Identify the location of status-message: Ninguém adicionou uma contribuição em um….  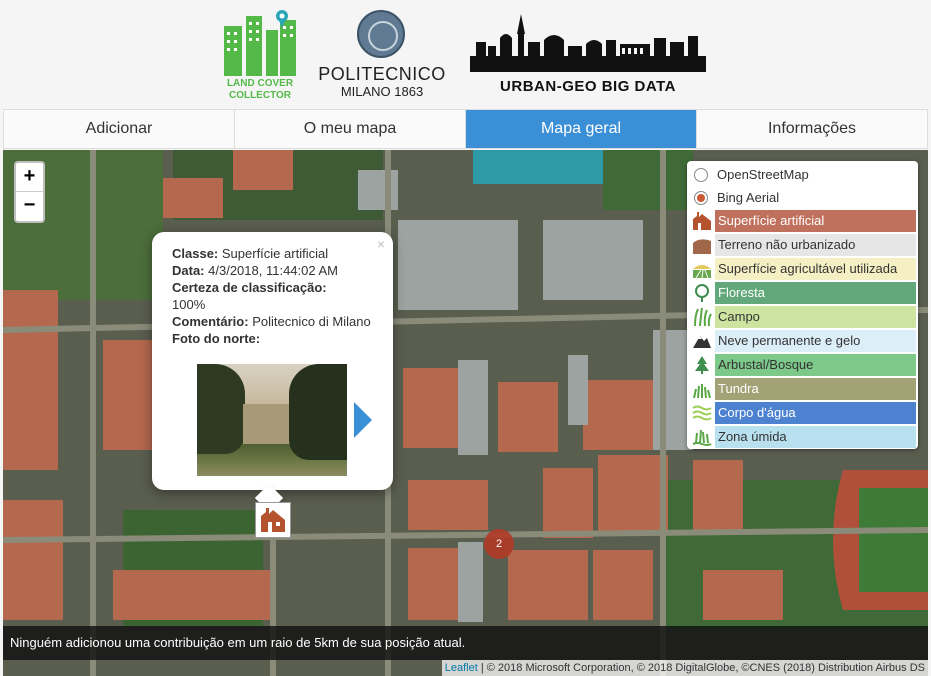
(465, 643).